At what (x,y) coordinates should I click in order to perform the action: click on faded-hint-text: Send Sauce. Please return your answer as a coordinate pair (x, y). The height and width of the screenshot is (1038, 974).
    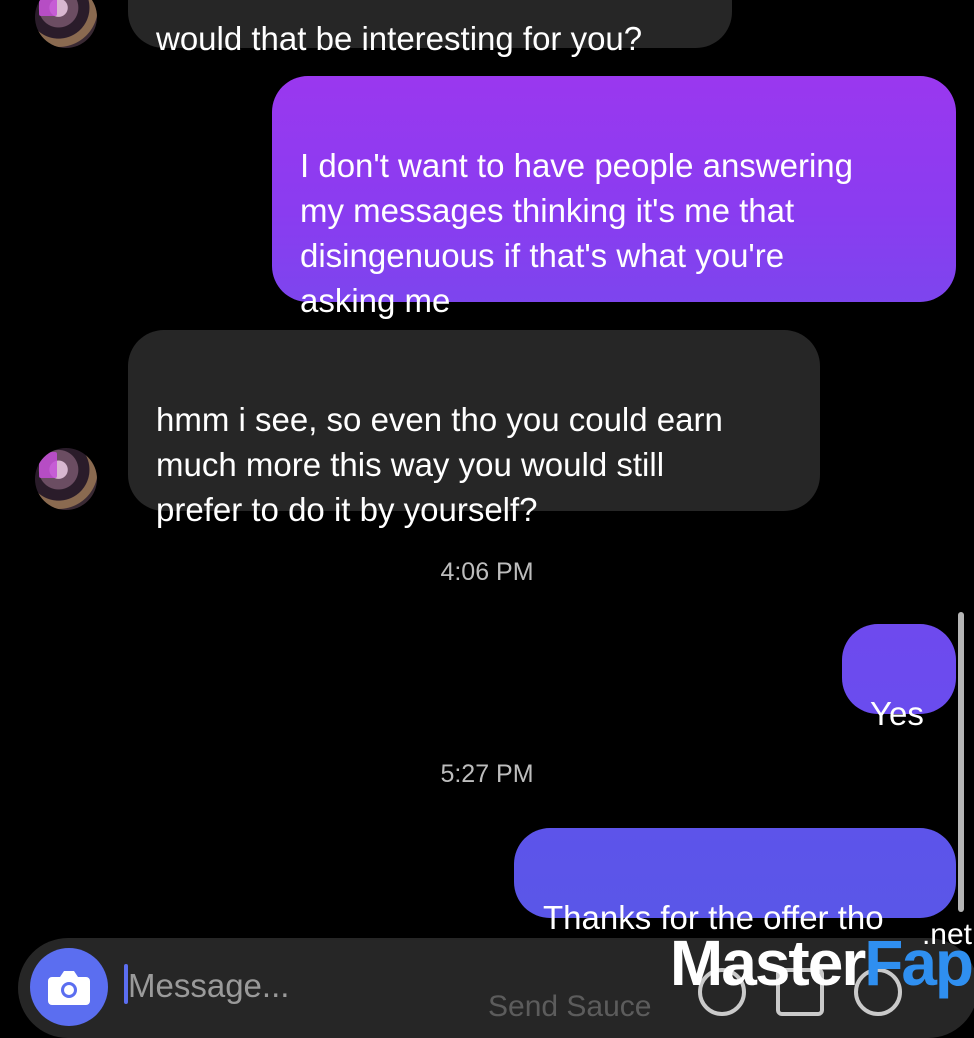
    Looking at the image, I should click on (570, 1006).